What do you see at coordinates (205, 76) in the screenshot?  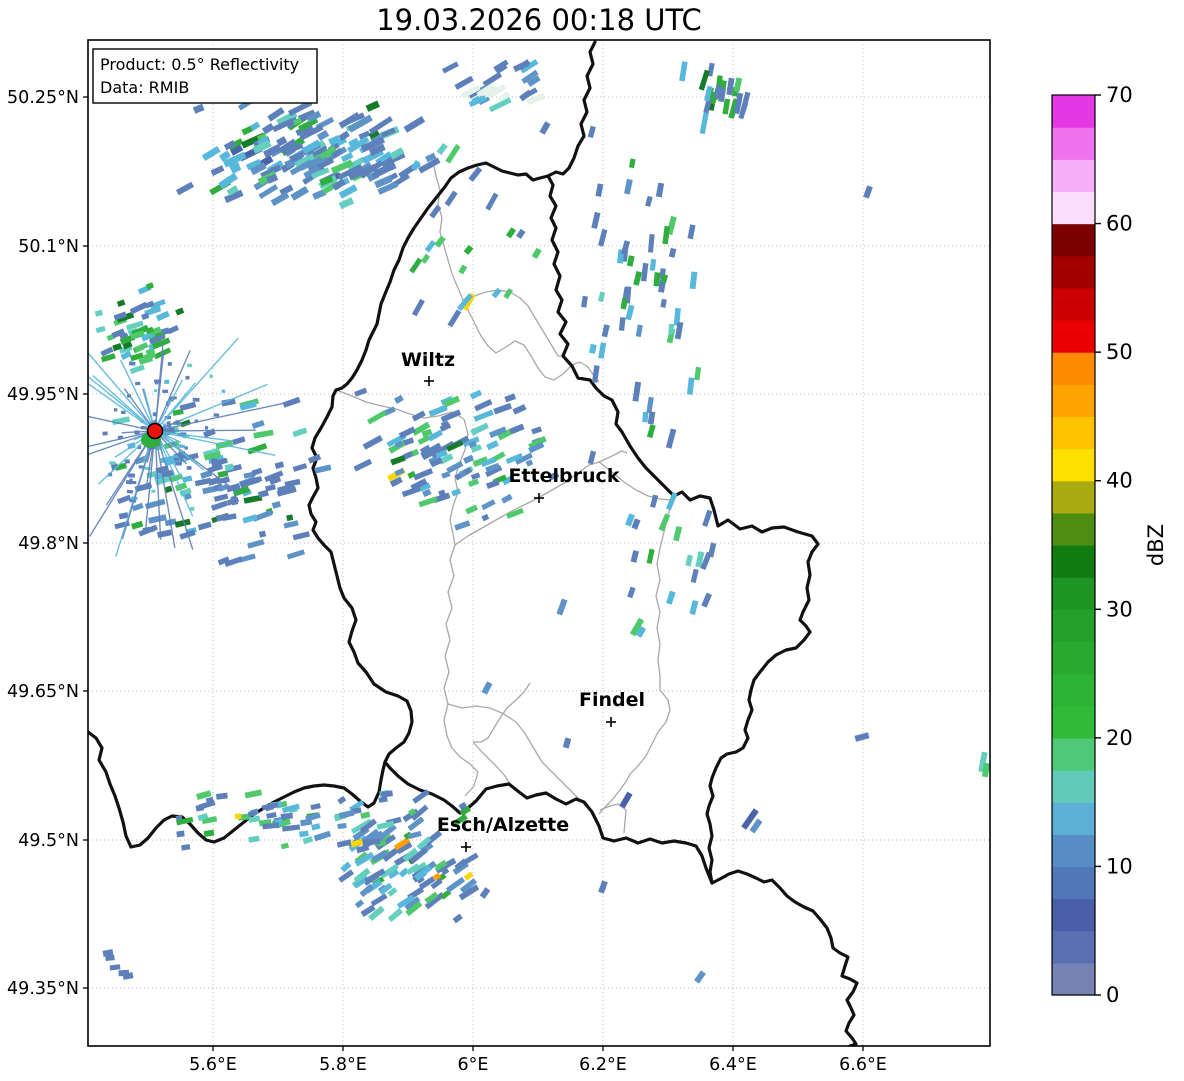 I see `product-info-box: Product: 0.5° Reflectivity Data: RMIB` at bounding box center [205, 76].